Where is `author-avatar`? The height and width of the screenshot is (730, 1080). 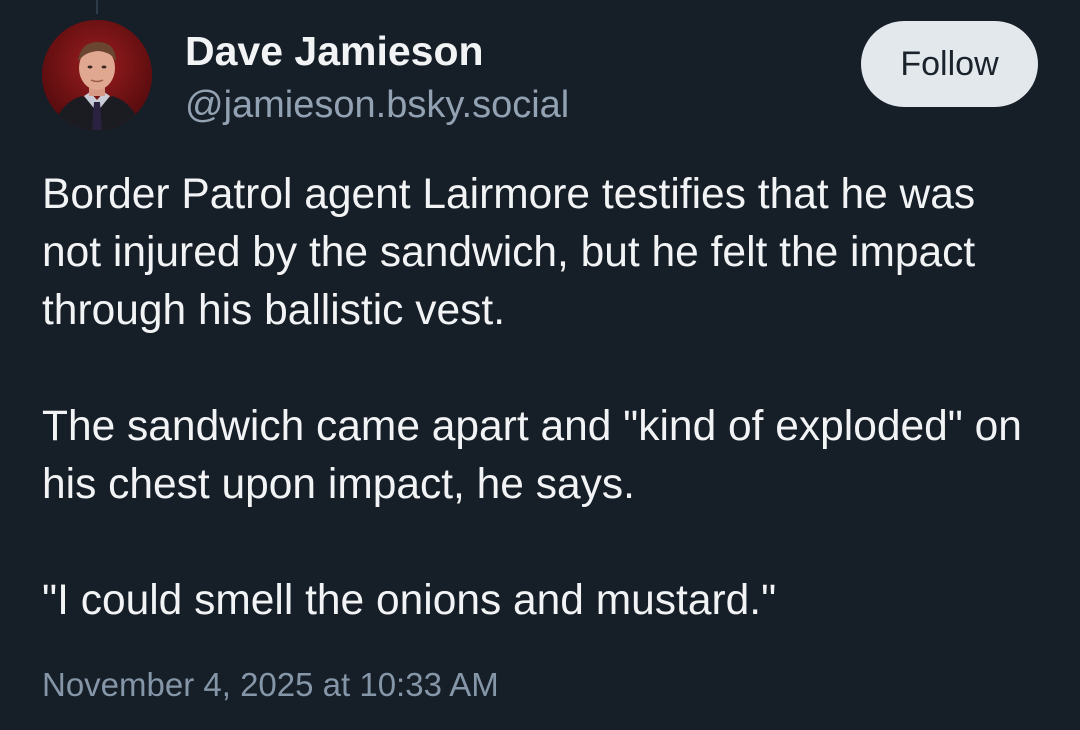
author-avatar is located at coordinates (97, 75).